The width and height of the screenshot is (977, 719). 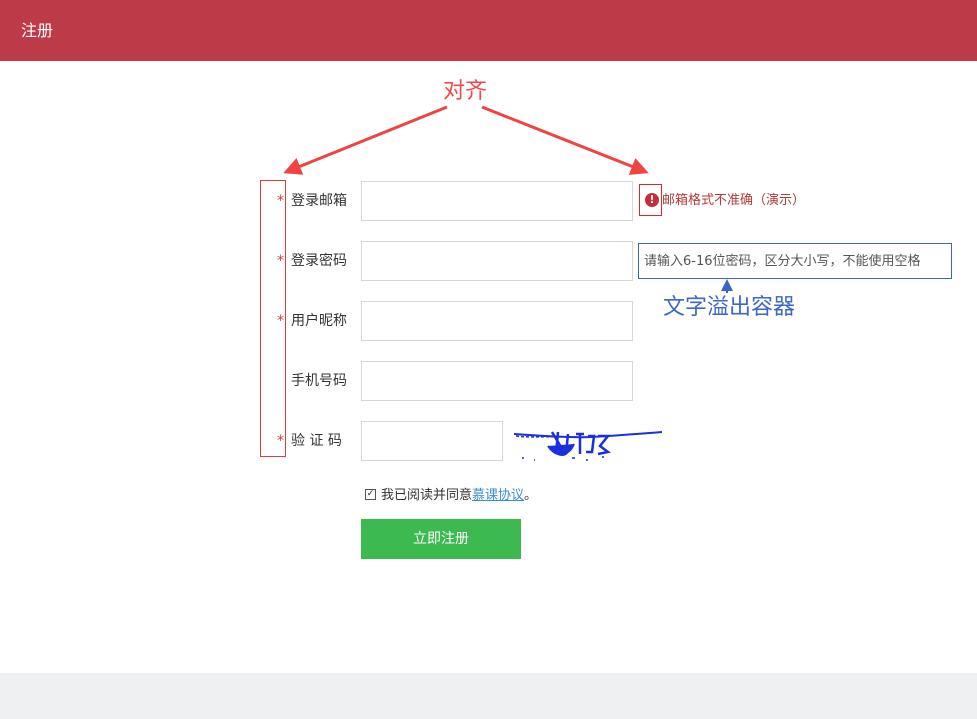 What do you see at coordinates (565, 140) in the screenshot?
I see `arrow-to-error-icon` at bounding box center [565, 140].